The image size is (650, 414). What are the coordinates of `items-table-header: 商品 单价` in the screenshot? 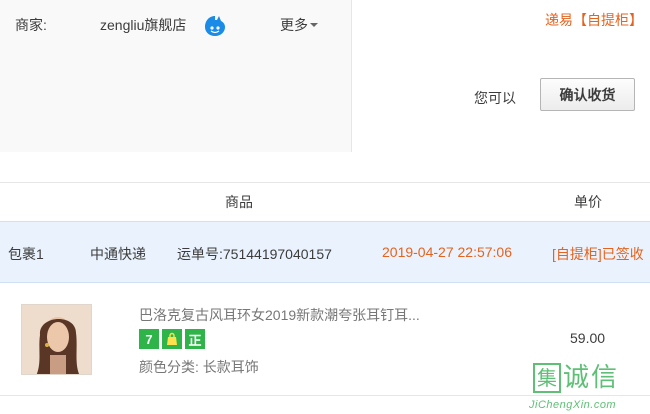 It's located at (325, 200).